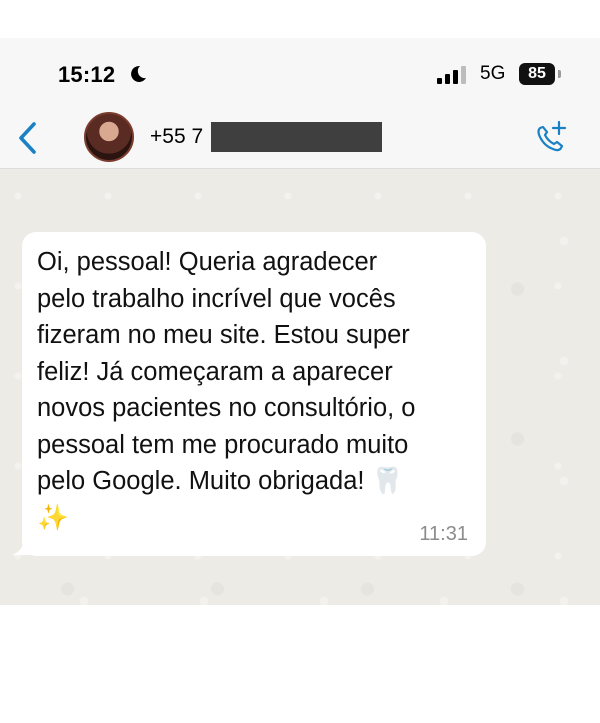 This screenshot has width=600, height=723. Describe the element at coordinates (443, 534) in the screenshot. I see `message-timestamp: 11:31` at that location.